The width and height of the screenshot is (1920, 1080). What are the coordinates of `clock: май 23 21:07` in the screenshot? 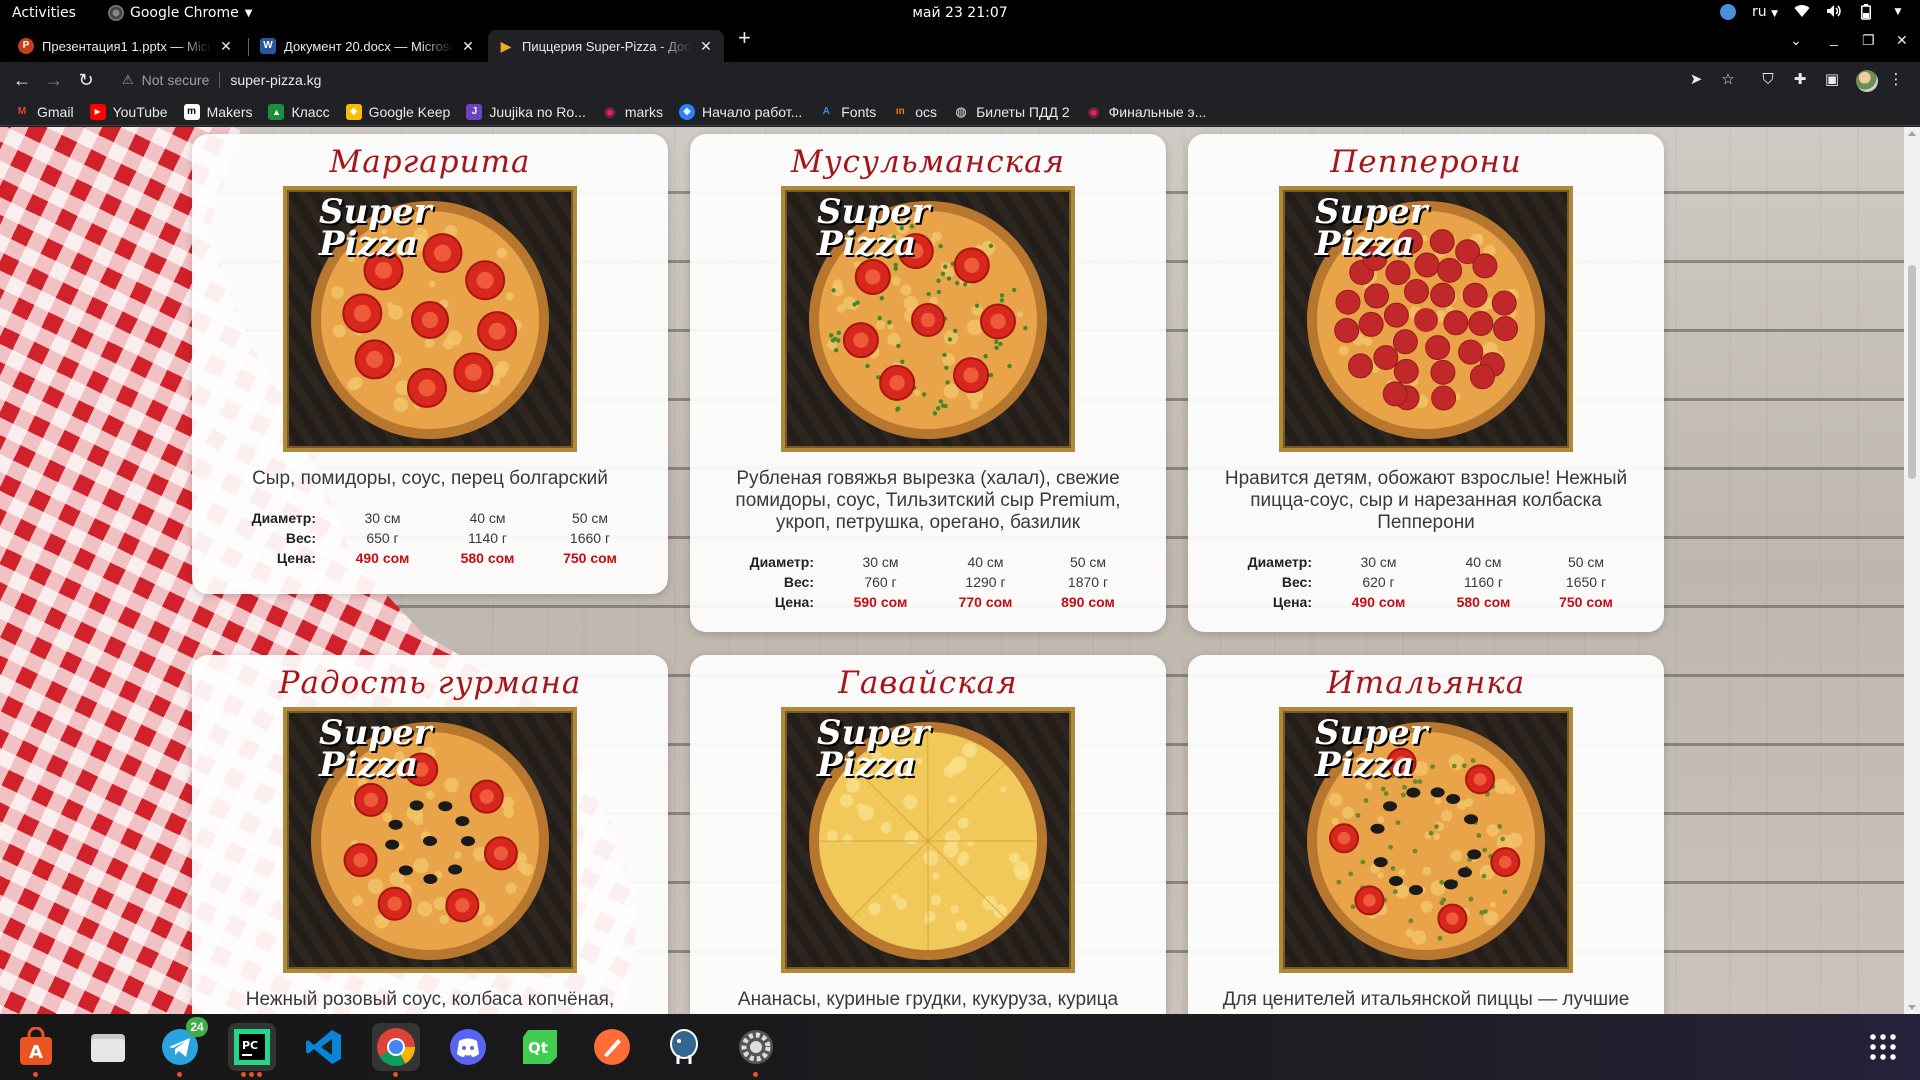 It's located at (960, 13).